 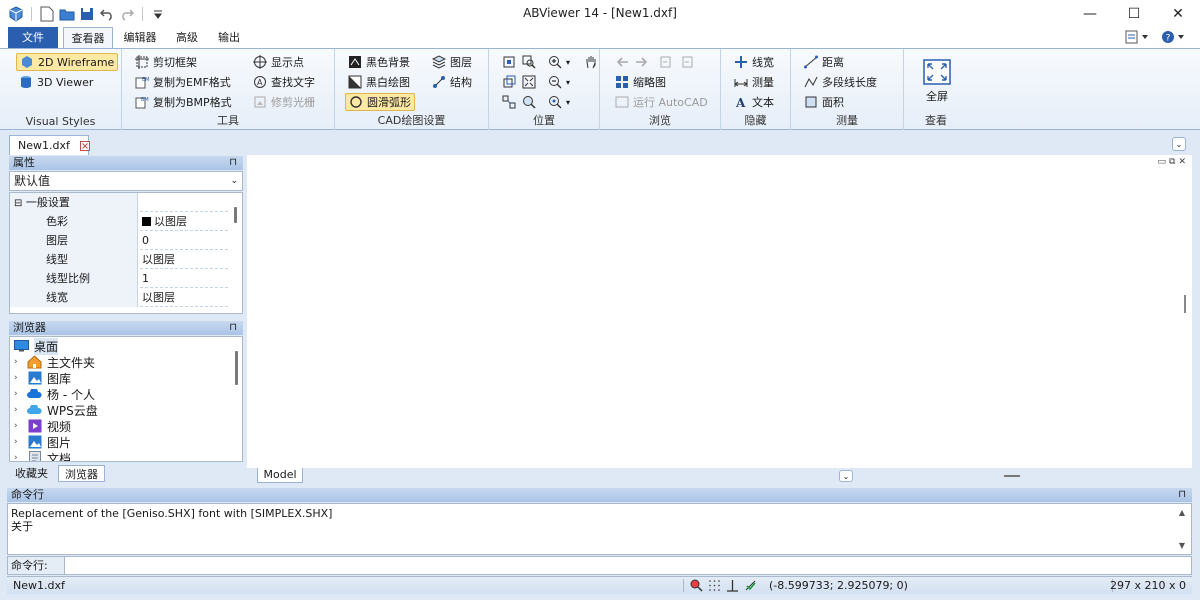 What do you see at coordinates (235, 215) in the screenshot?
I see `properties-scrollbar` at bounding box center [235, 215].